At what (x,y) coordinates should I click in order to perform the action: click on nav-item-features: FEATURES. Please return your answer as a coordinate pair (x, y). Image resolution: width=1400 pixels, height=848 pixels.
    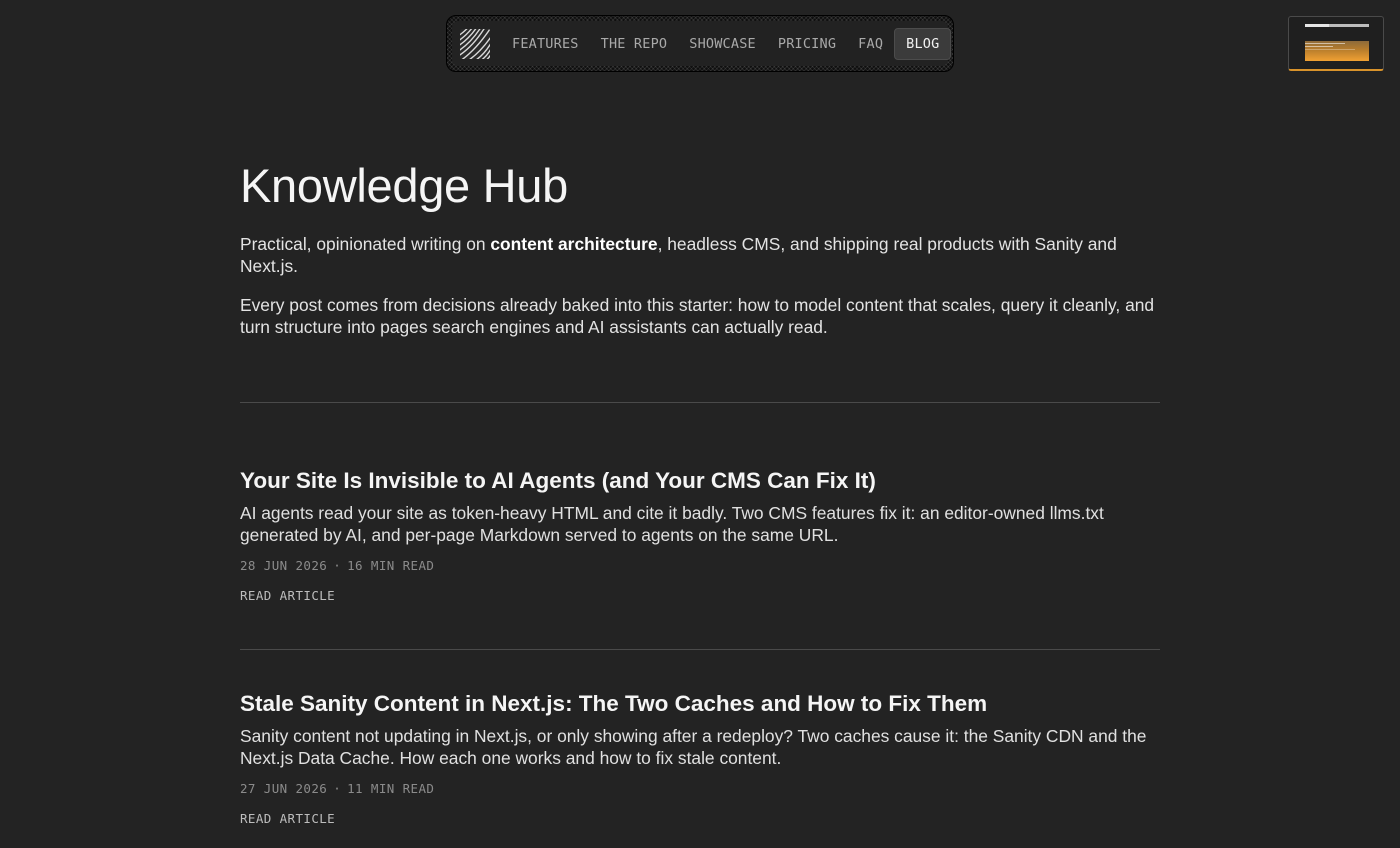
    Looking at the image, I should click on (545, 44).